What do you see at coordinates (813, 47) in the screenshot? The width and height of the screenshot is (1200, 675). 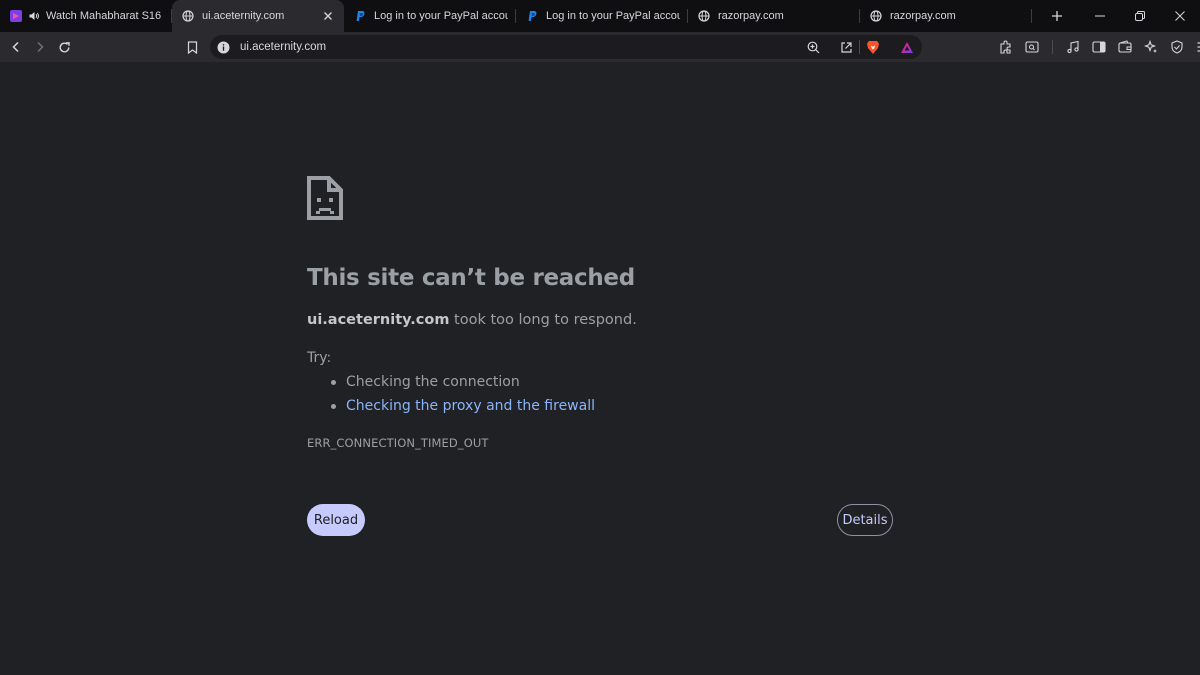 I see `zoom-icon` at bounding box center [813, 47].